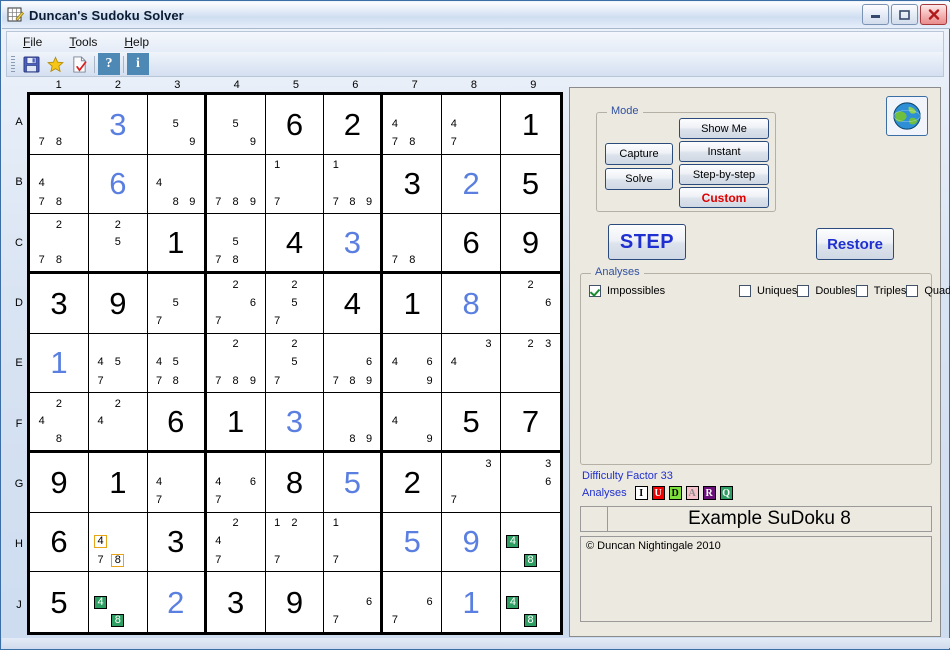 This screenshot has height=650, width=950. What do you see at coordinates (530, 483) in the screenshot?
I see `sudoku-cell-G9: 36` at bounding box center [530, 483].